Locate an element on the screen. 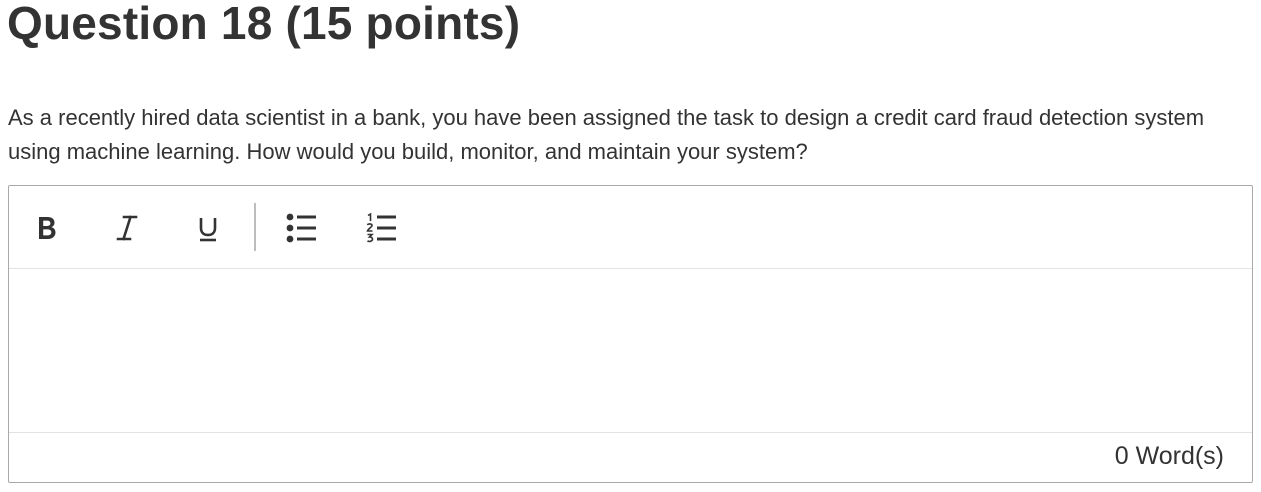 The image size is (1261, 492). bulleted-list-icon is located at coordinates (301, 228).